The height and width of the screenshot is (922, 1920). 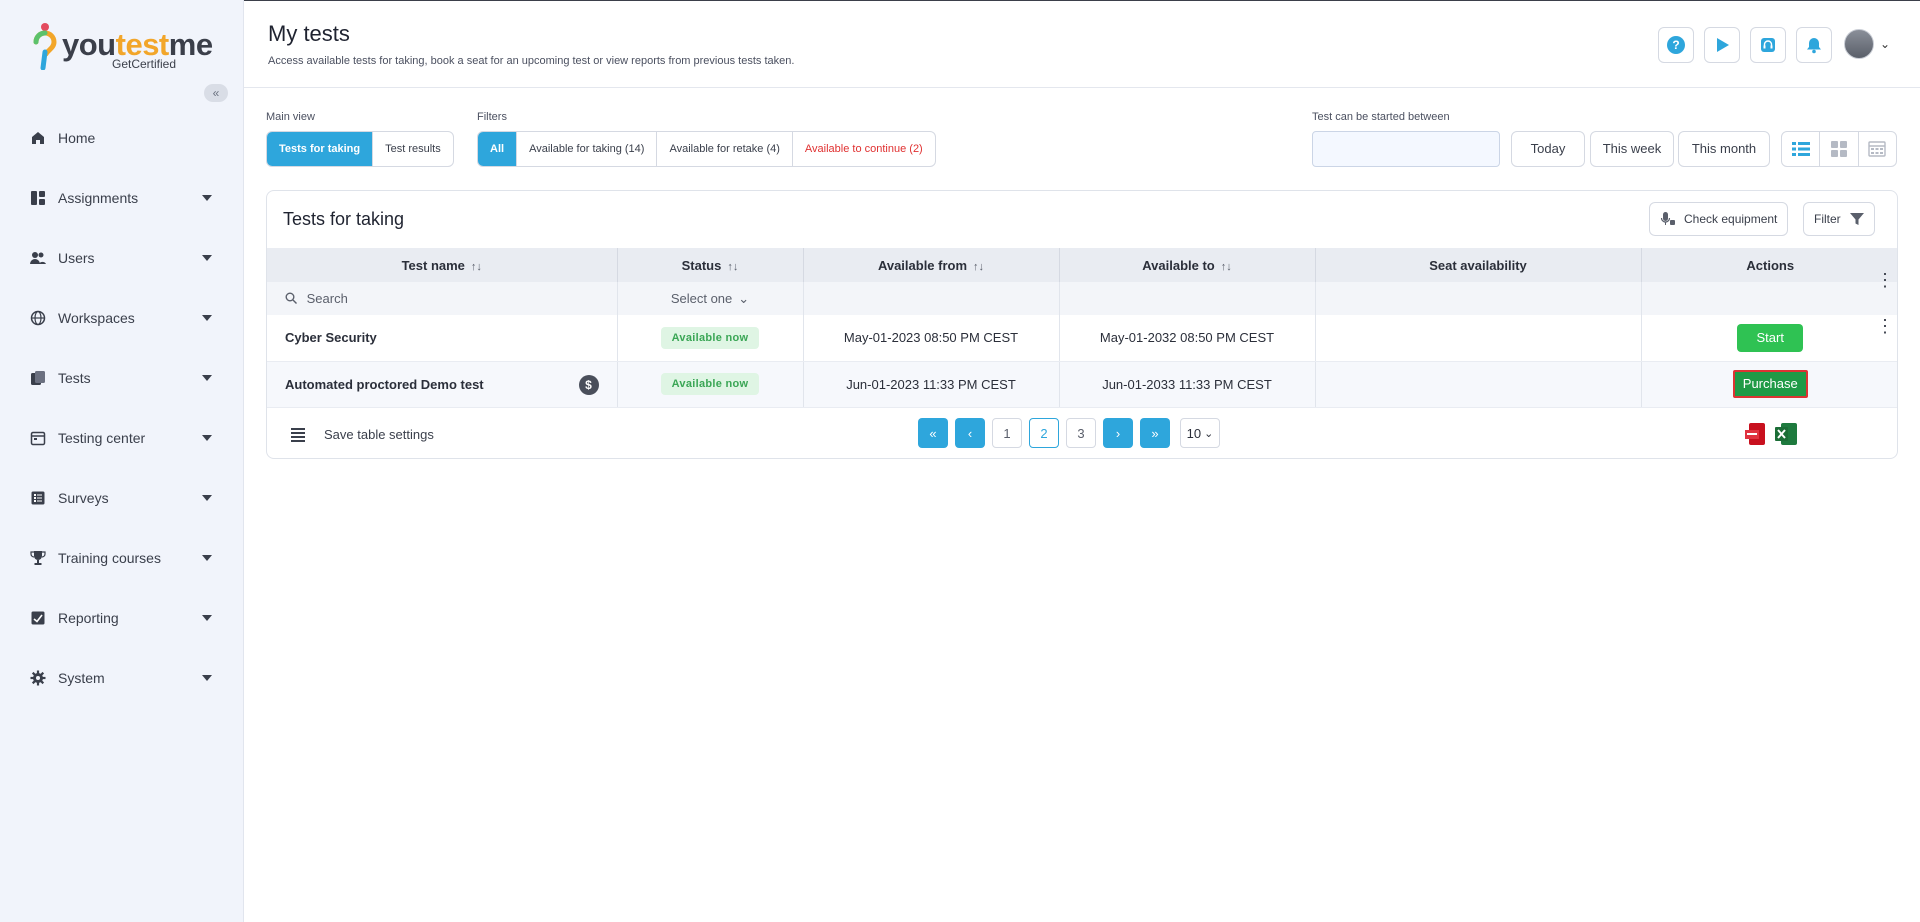 I want to click on filter-available-for-taking: Available for taking (14), so click(x=587, y=149).